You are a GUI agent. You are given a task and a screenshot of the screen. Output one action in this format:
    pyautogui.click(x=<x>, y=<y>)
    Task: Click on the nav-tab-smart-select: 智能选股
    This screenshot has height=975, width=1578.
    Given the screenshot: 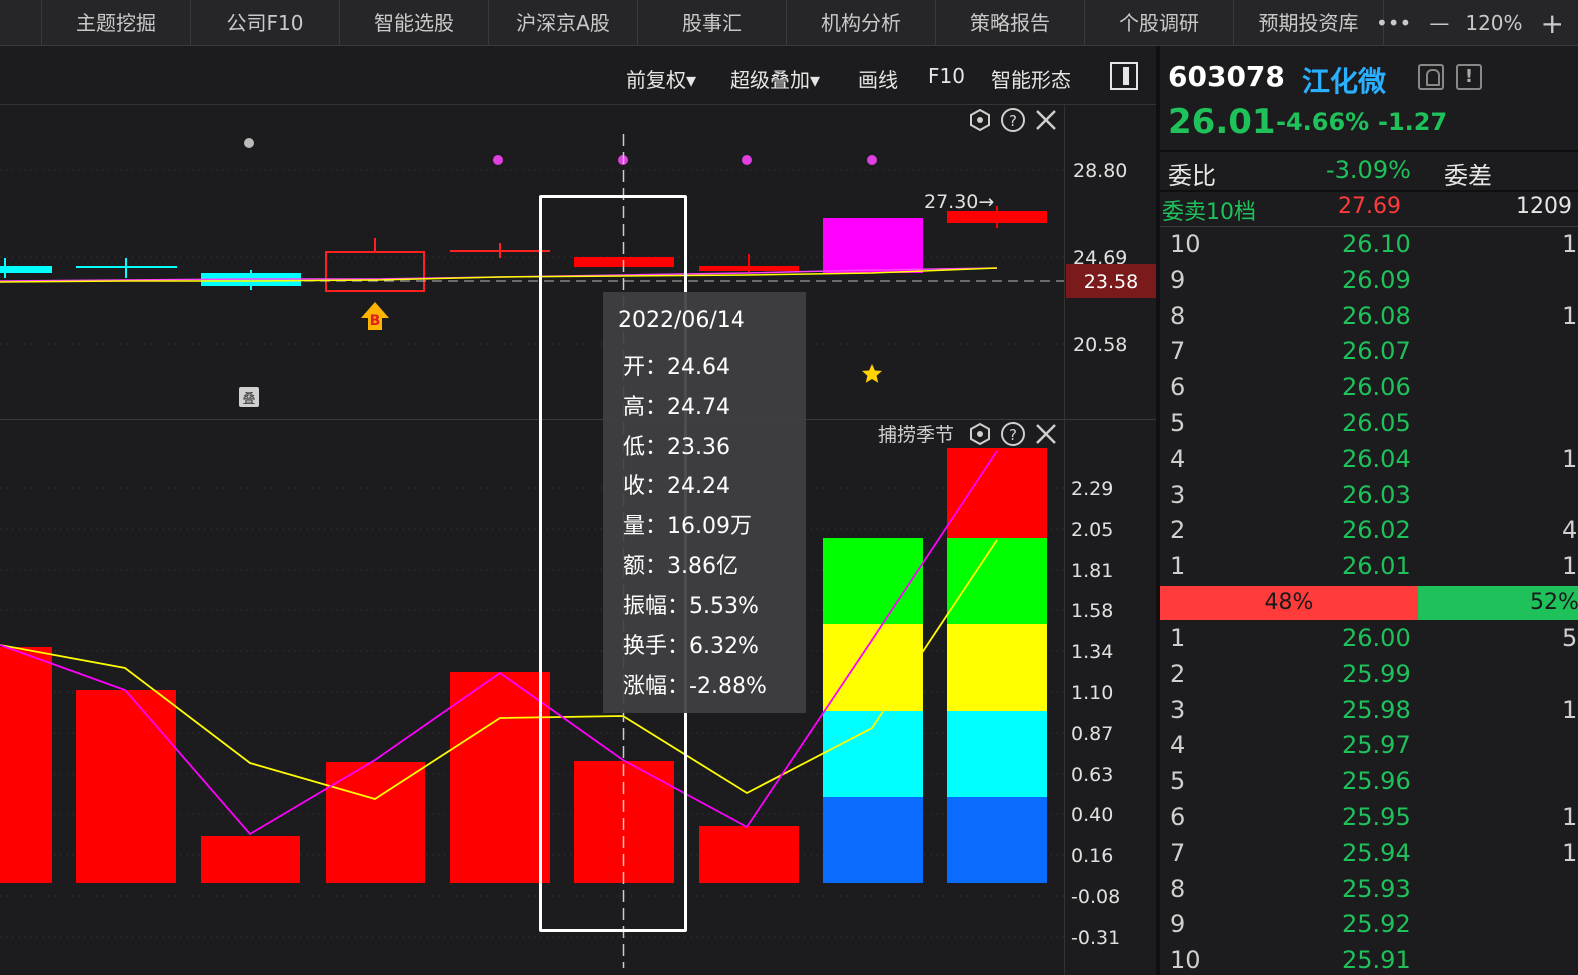 What is the action you would take?
    pyautogui.click(x=414, y=23)
    